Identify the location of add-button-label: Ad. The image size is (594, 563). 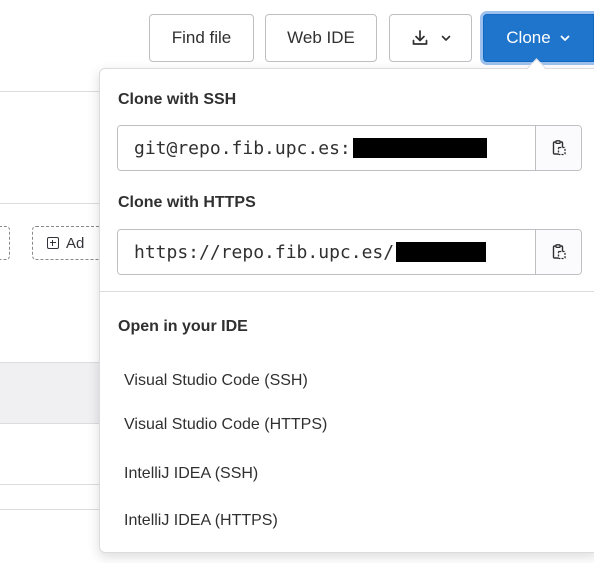
(75, 243).